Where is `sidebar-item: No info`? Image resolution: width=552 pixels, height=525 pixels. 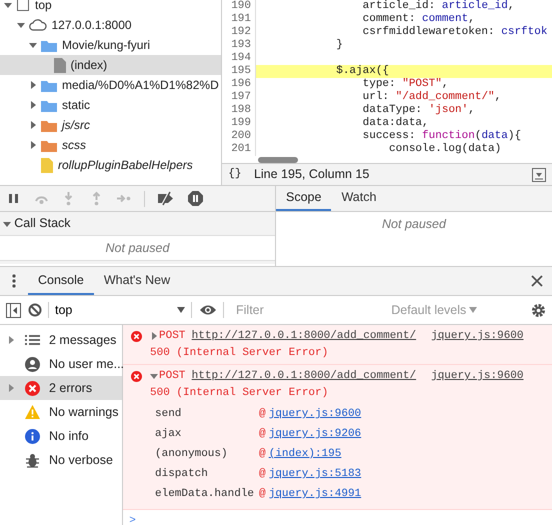
sidebar-item: No info is located at coordinates (61, 436).